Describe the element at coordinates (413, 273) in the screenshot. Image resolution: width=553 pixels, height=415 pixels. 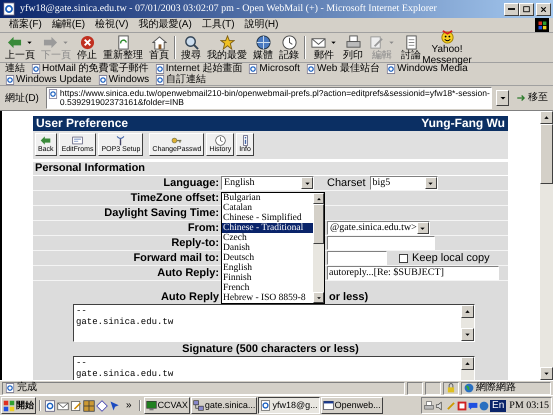
I see `input-field: autoreply...[Re: $SUBJECT]` at that location.